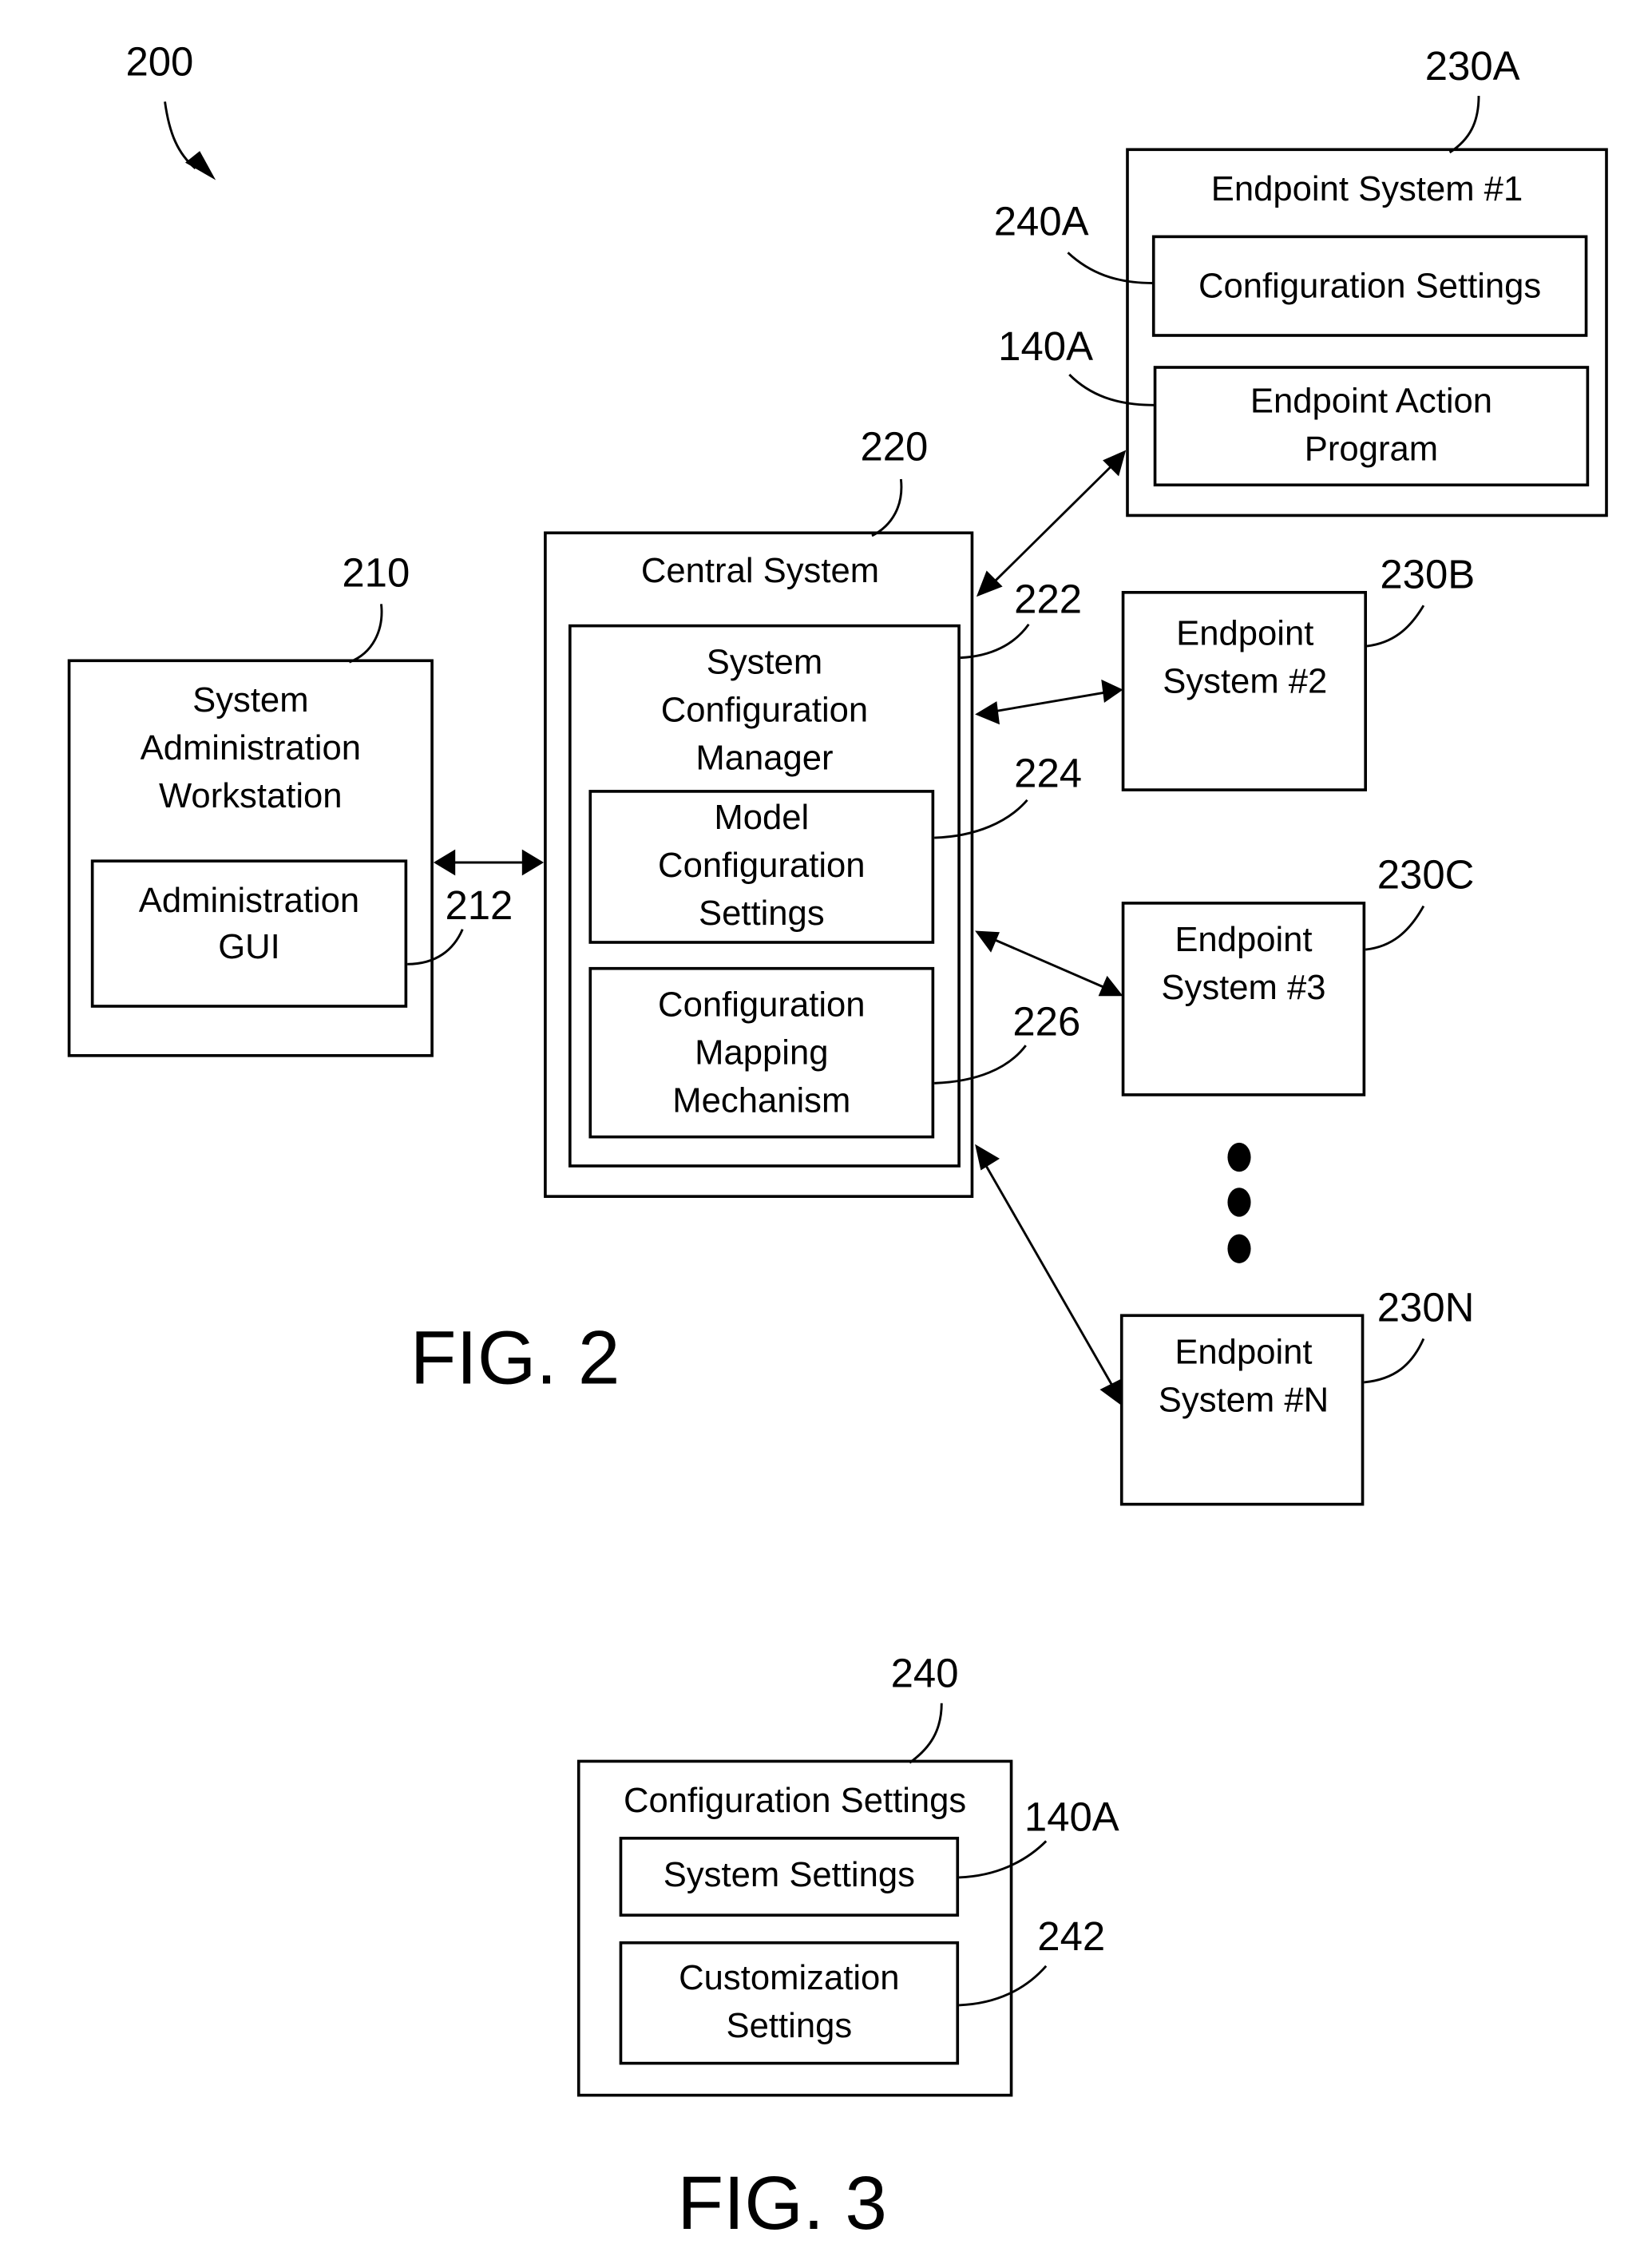  What do you see at coordinates (1427, 574) in the screenshot?
I see `ref-230B: 230B` at bounding box center [1427, 574].